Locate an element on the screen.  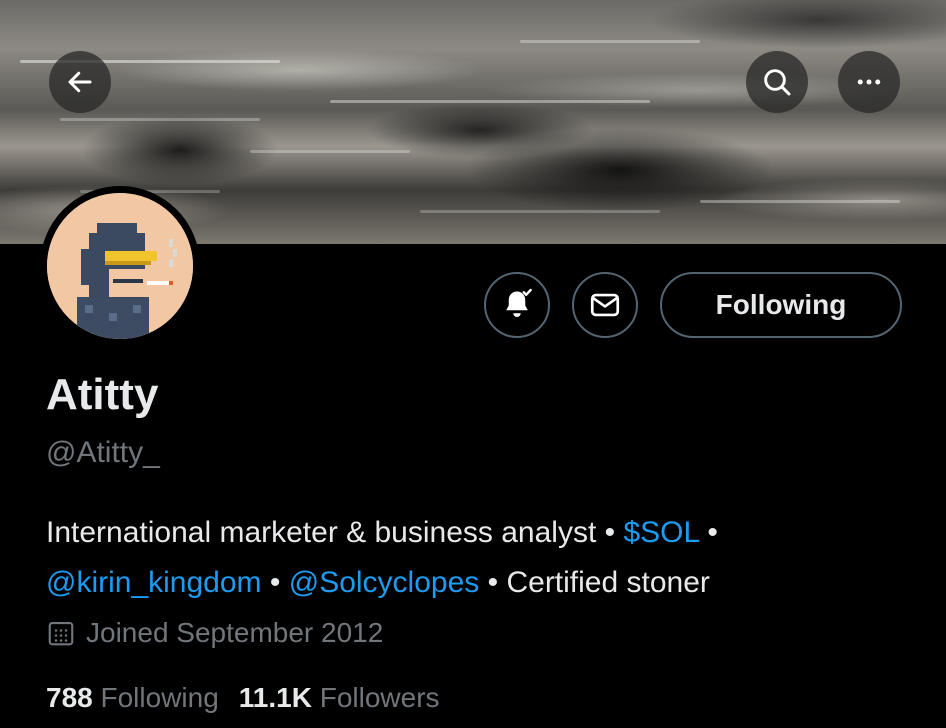
followers-count-link: 11.1K Followers is located at coordinates (339, 697).